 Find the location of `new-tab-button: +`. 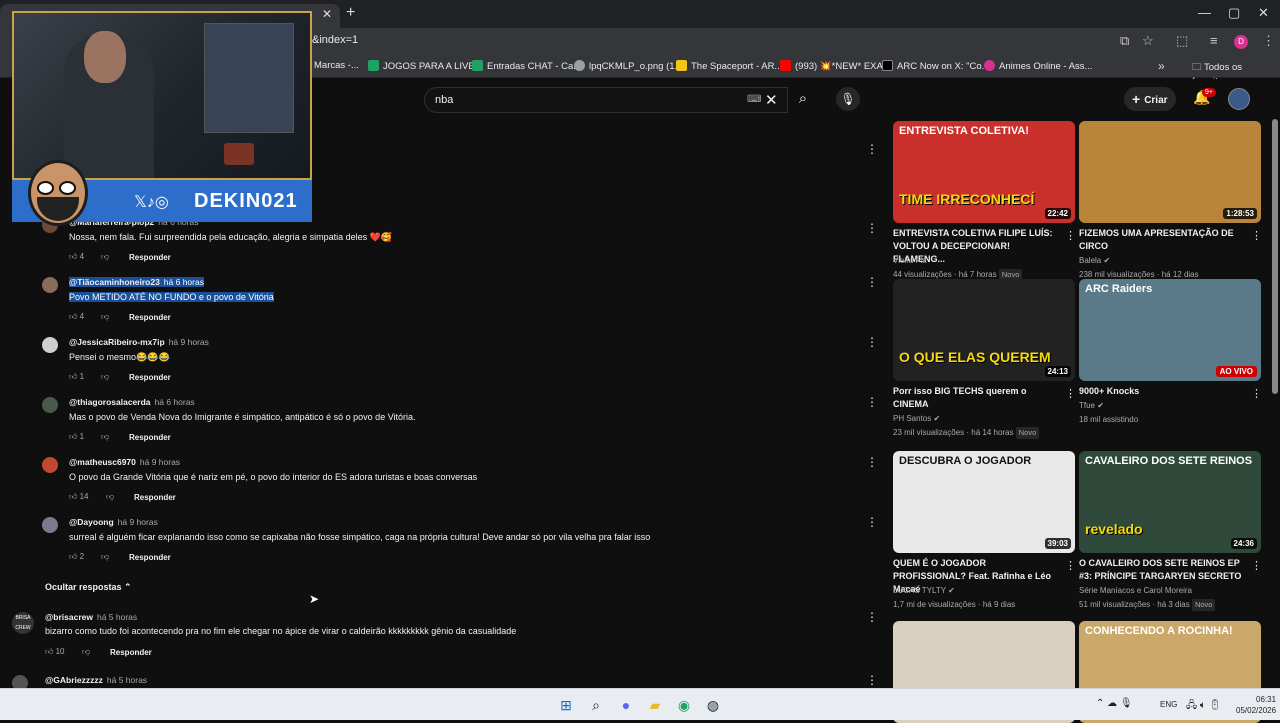

new-tab-button: + is located at coordinates (350, 13).